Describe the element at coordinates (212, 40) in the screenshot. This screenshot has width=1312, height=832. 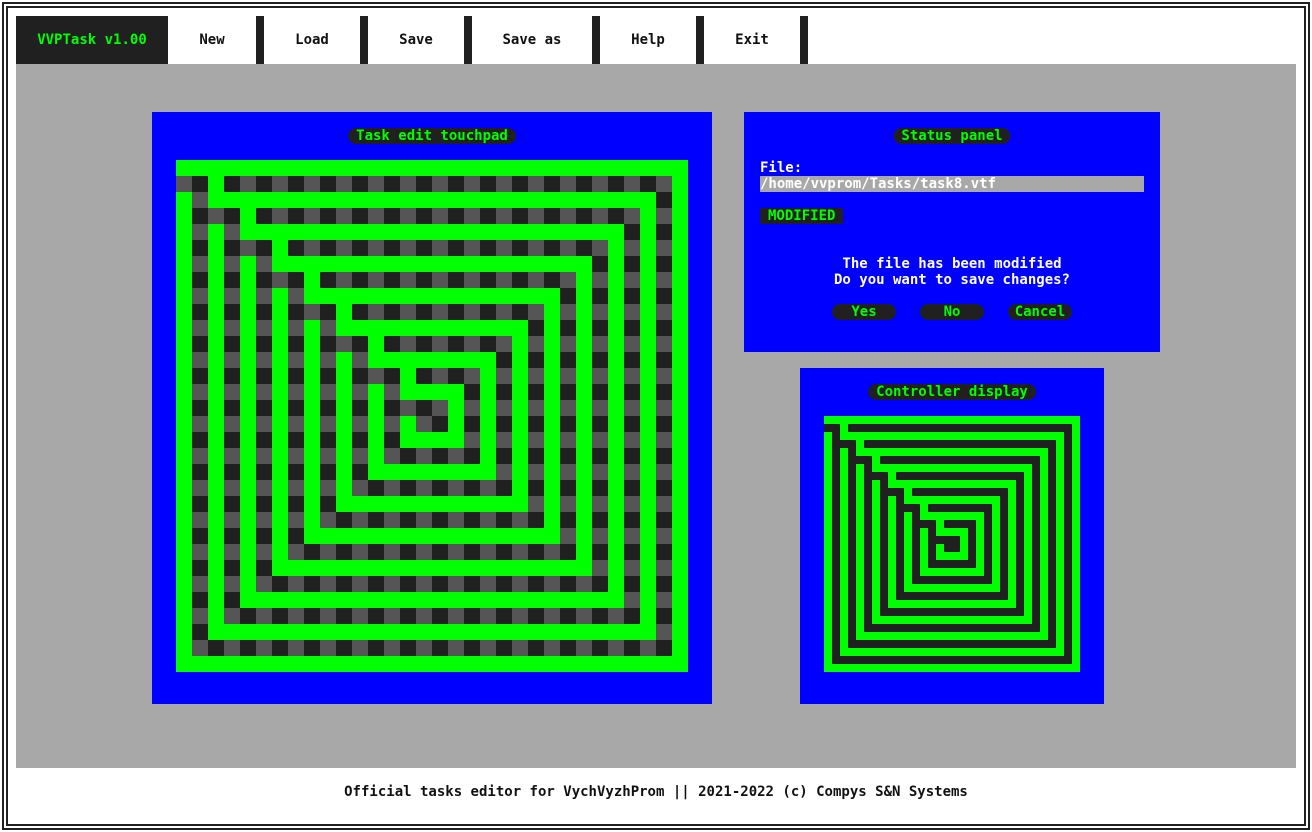
I see `menu-new-button: New` at that location.